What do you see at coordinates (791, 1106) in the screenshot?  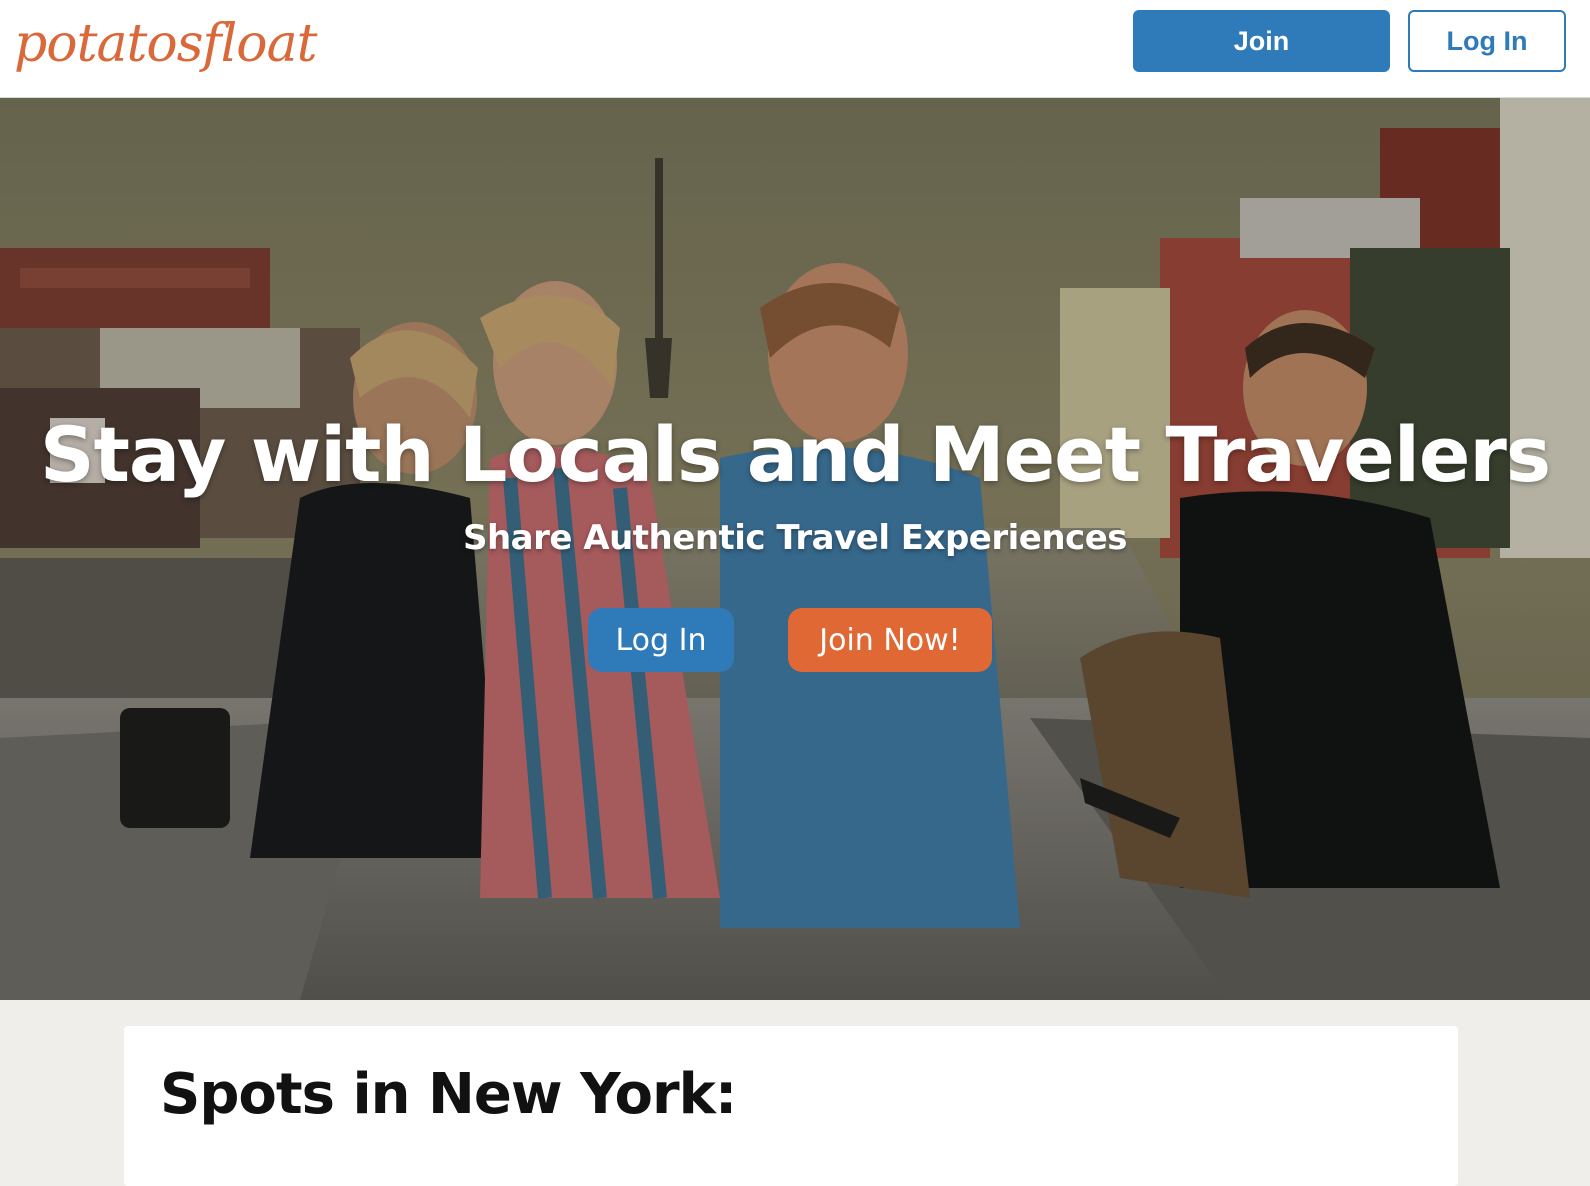 I see `spots-section: Spots in New York:` at bounding box center [791, 1106].